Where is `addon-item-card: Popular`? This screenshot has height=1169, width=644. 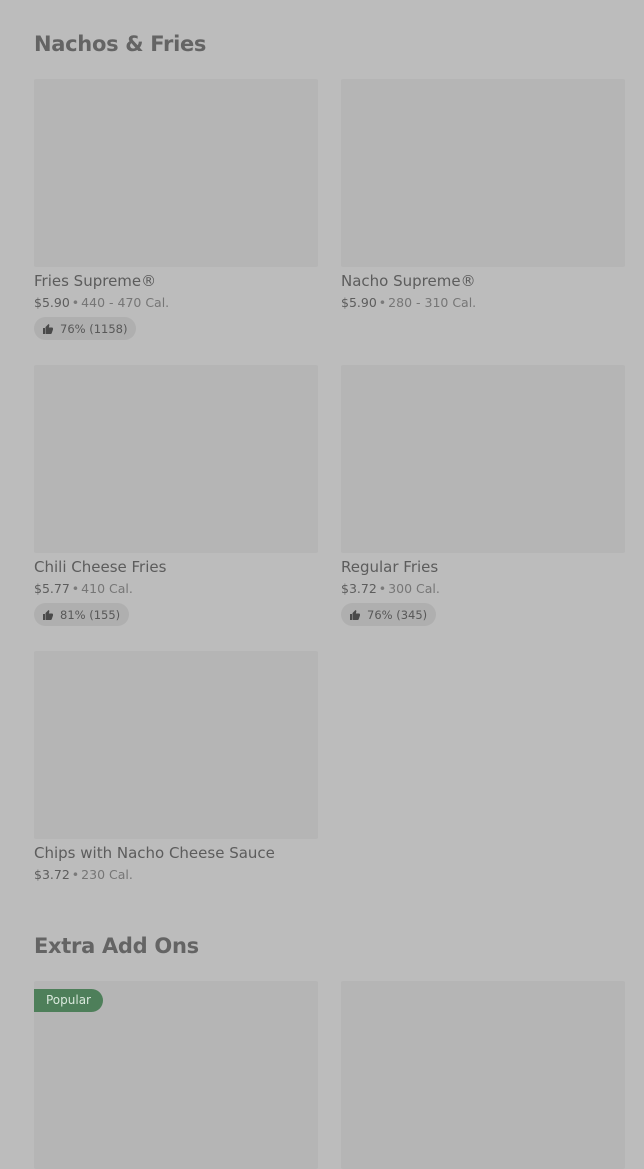 addon-item-card: Popular is located at coordinates (176, 1075).